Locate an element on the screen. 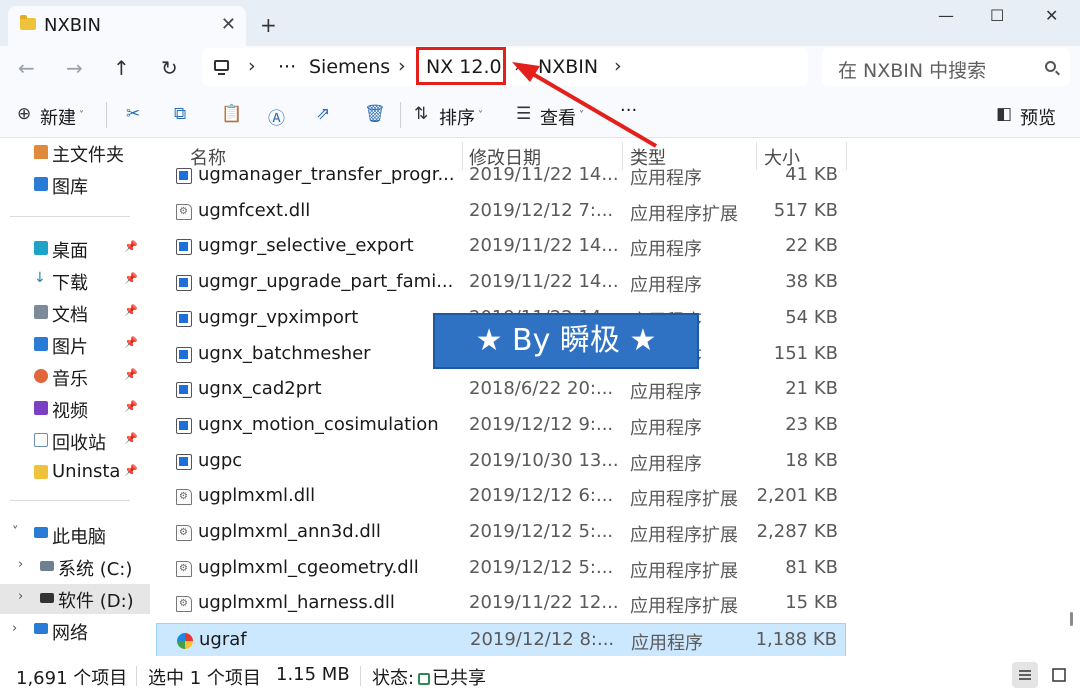 This screenshot has width=1080, height=691. forward-button: → is located at coordinates (74, 68).